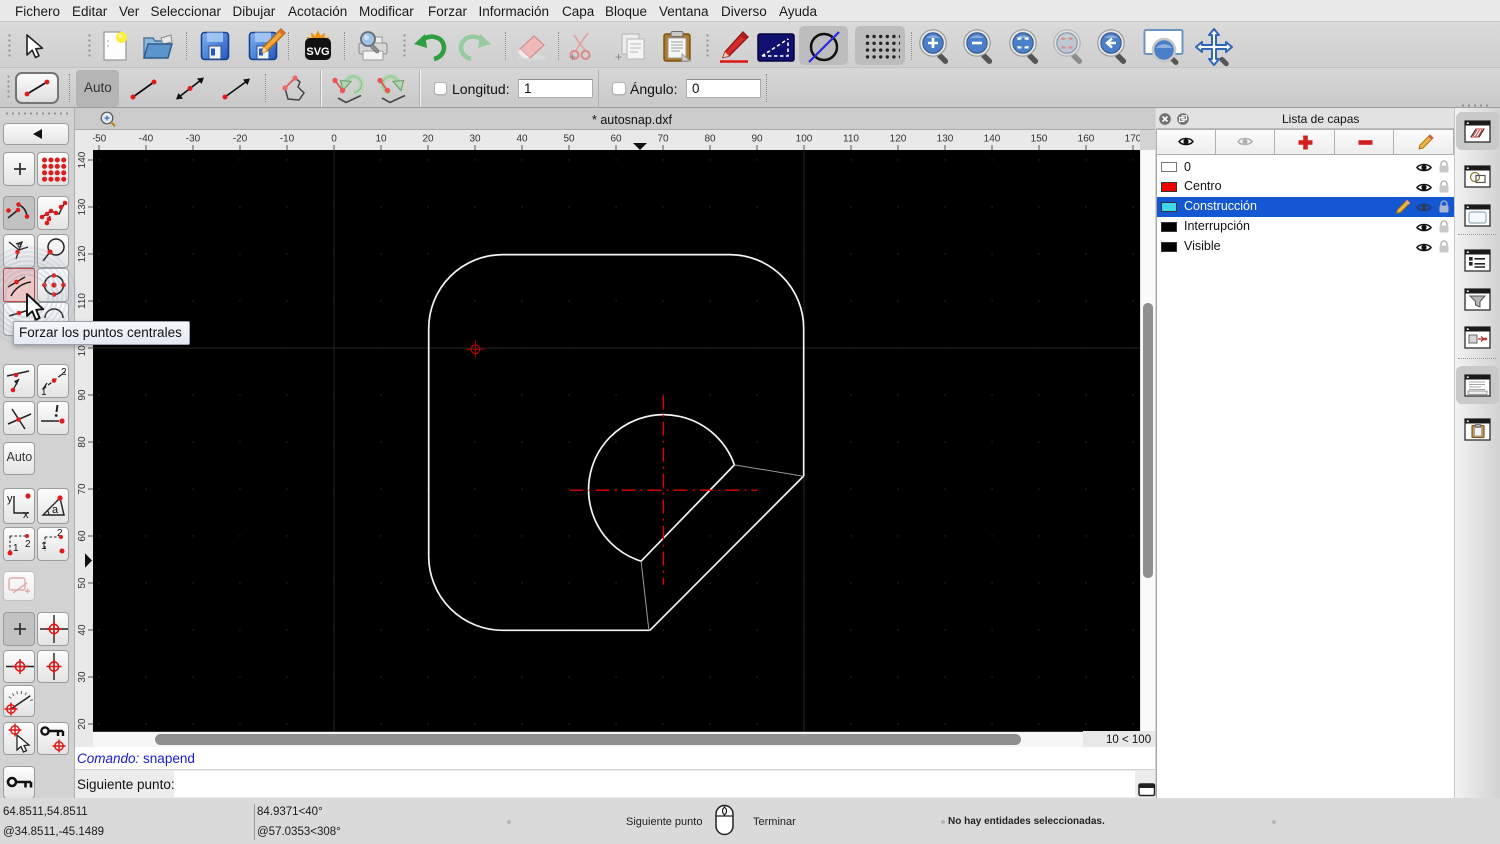 This screenshot has width=1500, height=844. What do you see at coordinates (381, 139) in the screenshot?
I see `svg-text: 10` at bounding box center [381, 139].